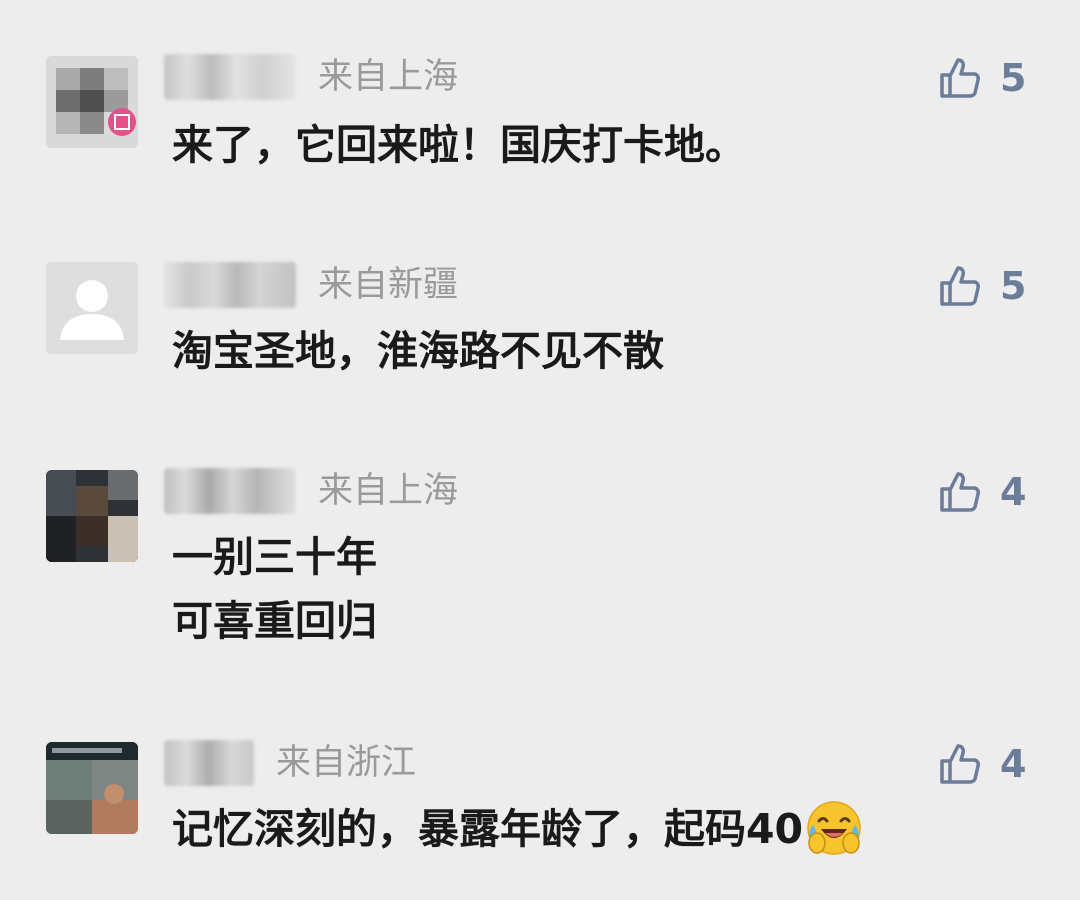  I want to click on comment-text: 来了，它回来啦！国庆打卡地。, so click(459, 145).